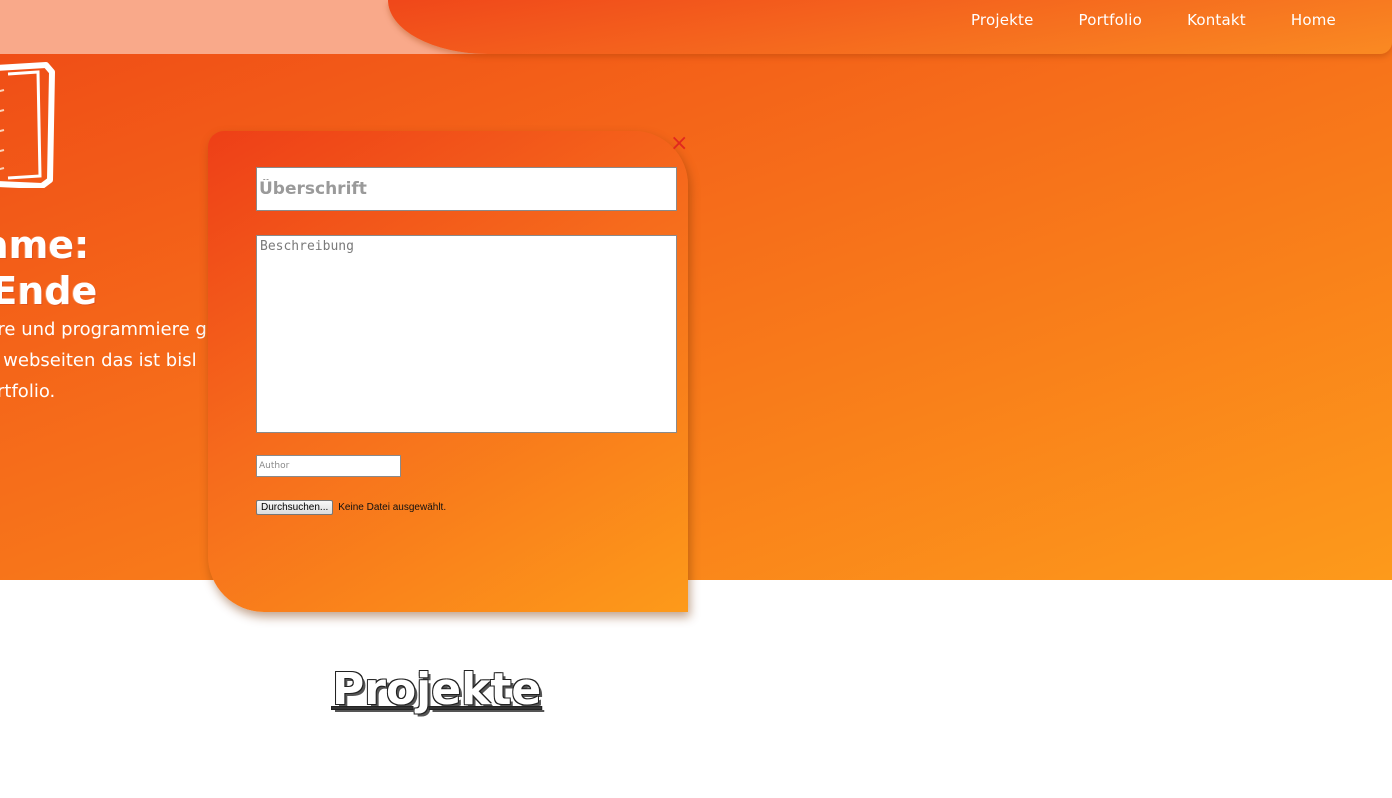 The image size is (1392, 798). Describe the element at coordinates (27, 125) in the screenshot. I see `logo-sketch-icon` at that location.